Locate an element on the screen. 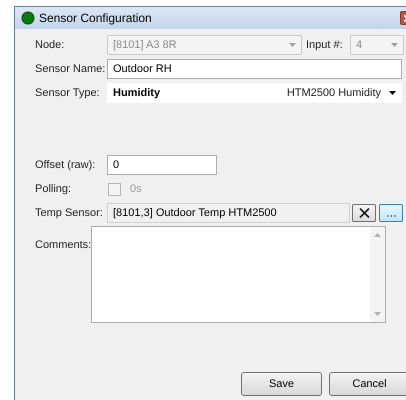 The height and width of the screenshot is (400, 406). sensor-type-dropdown: Humidity HTM2500 Humidity is located at coordinates (254, 93).